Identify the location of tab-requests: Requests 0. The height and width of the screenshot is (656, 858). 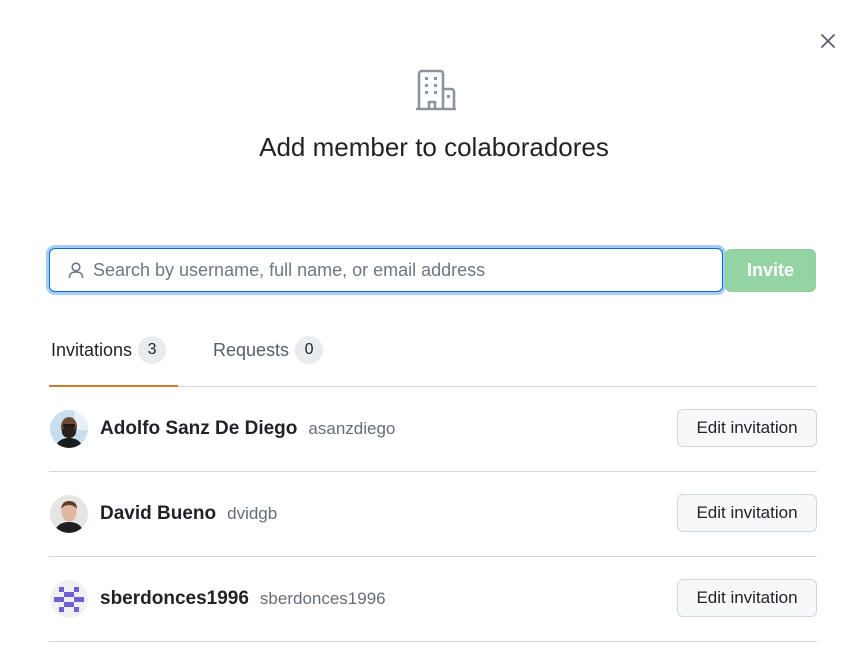
(273, 360).